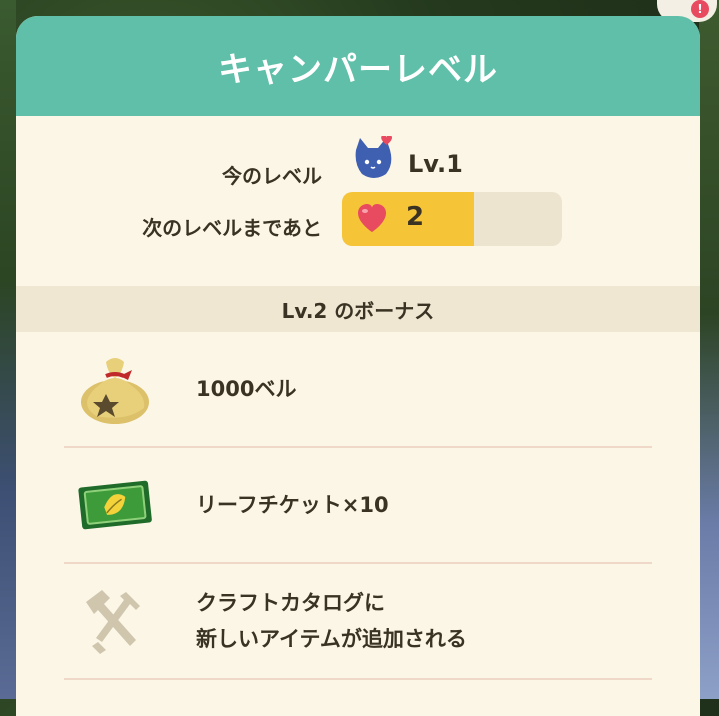 The width and height of the screenshot is (719, 716). Describe the element at coordinates (113, 622) in the screenshot. I see `craft-tools-icon` at that location.